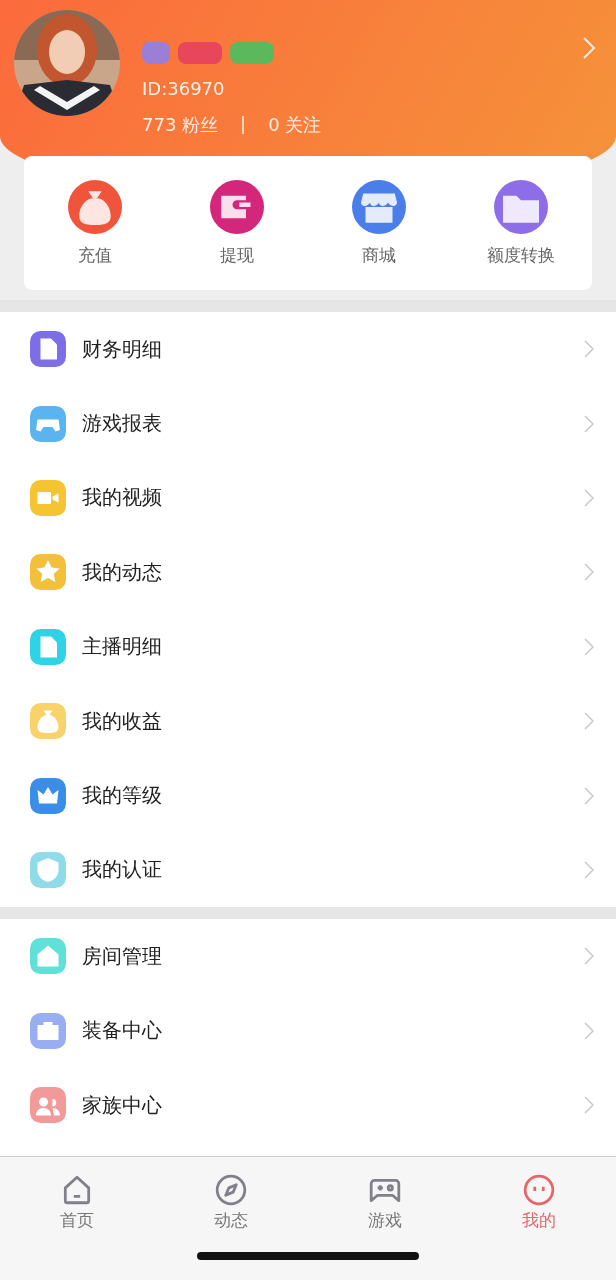  What do you see at coordinates (379, 223) in the screenshot?
I see `quick-action-button: 商城` at bounding box center [379, 223].